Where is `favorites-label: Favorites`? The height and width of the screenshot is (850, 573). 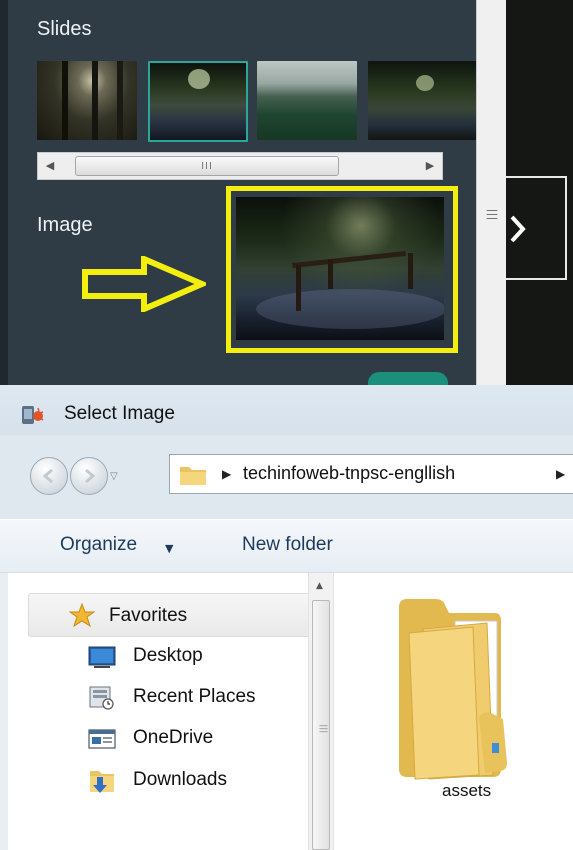 favorites-label: Favorites is located at coordinates (148, 615).